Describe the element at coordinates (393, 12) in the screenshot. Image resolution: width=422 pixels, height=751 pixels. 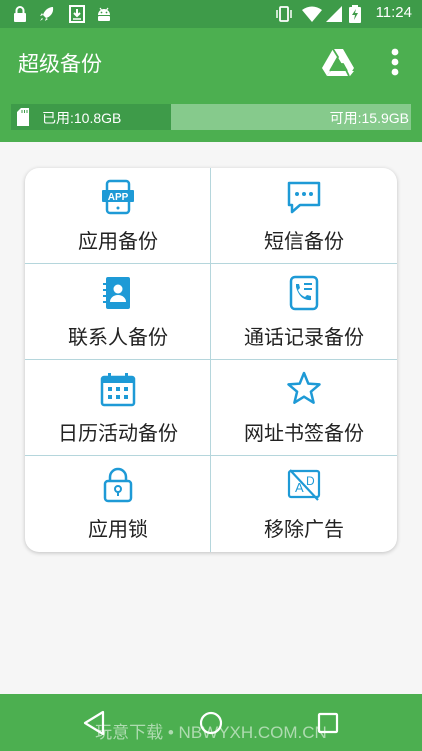
I see `status-time: 11:24` at that location.